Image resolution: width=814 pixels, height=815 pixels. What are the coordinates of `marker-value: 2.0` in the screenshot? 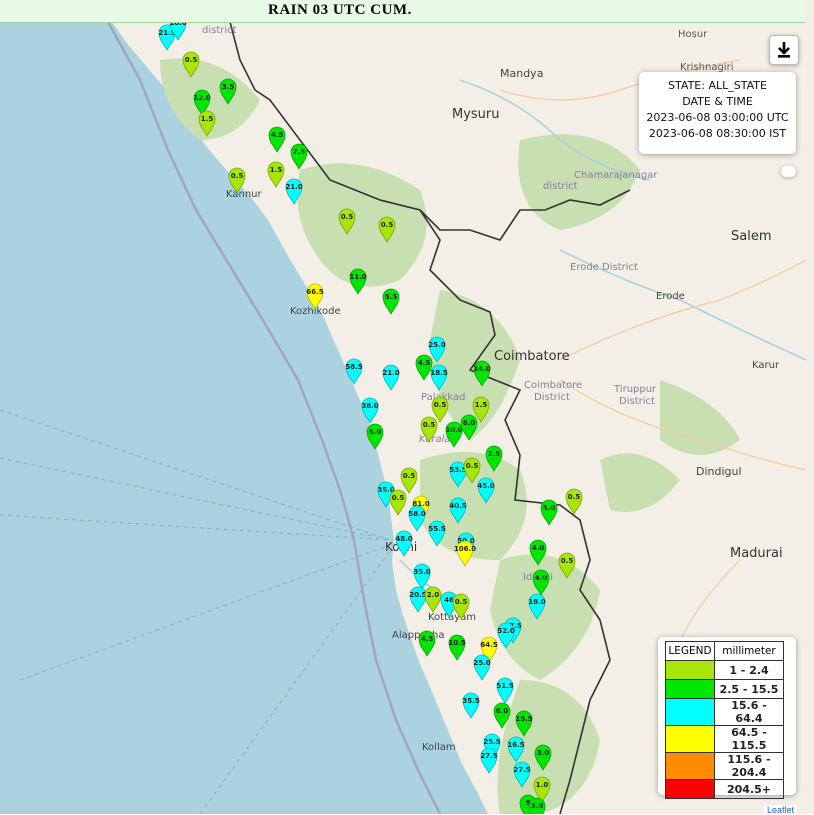 It's located at (433, 595).